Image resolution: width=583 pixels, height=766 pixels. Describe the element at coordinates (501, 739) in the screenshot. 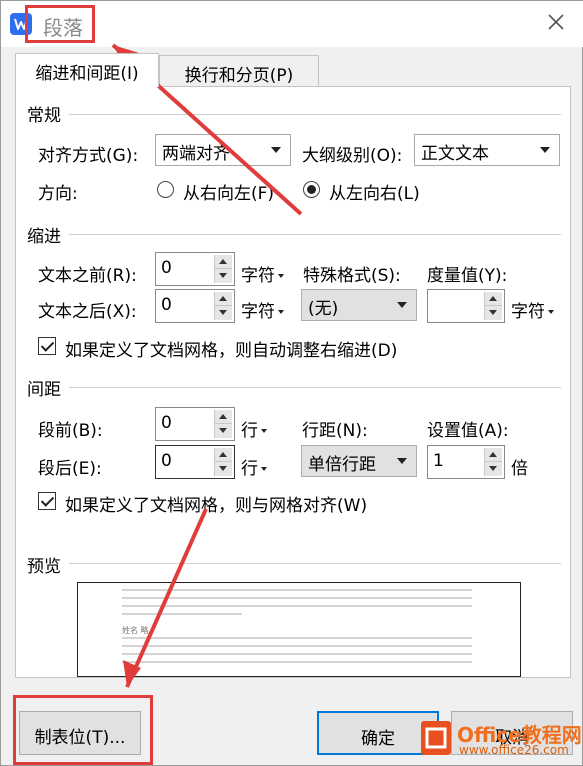

I see `watermark: Office教程网 www.office26.com` at that location.